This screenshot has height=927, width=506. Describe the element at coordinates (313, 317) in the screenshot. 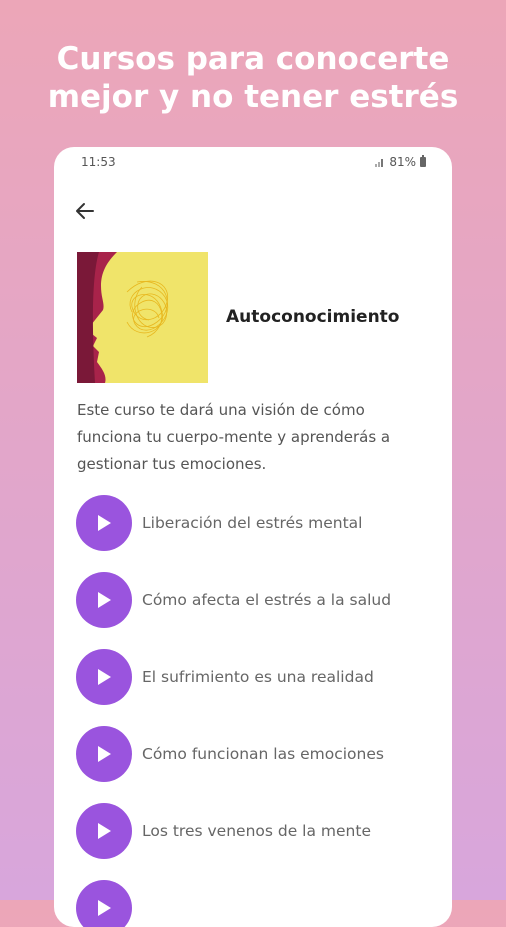

I see `course-title: Autoconocimiento` at that location.